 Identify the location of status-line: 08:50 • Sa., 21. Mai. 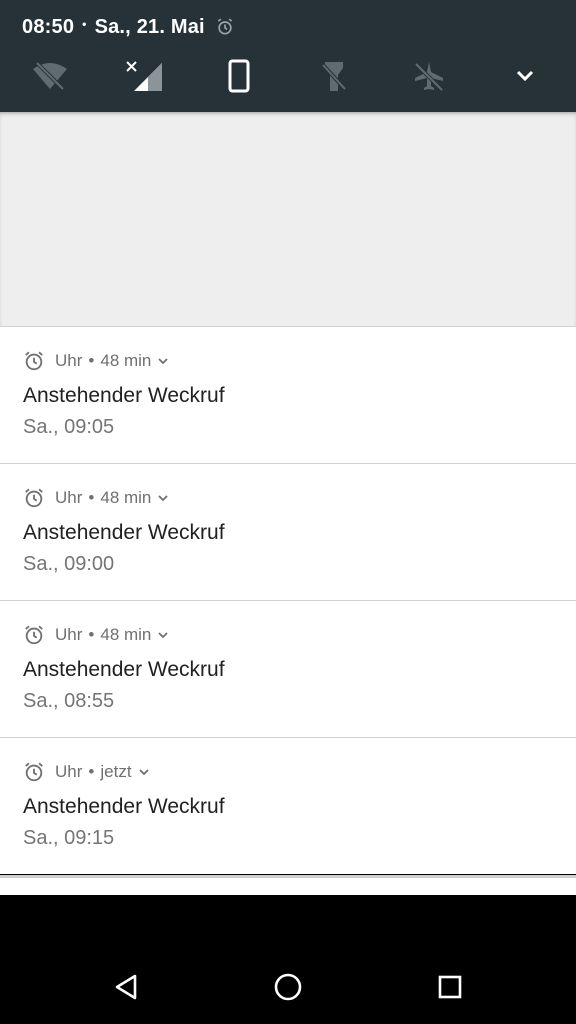
(128, 27).